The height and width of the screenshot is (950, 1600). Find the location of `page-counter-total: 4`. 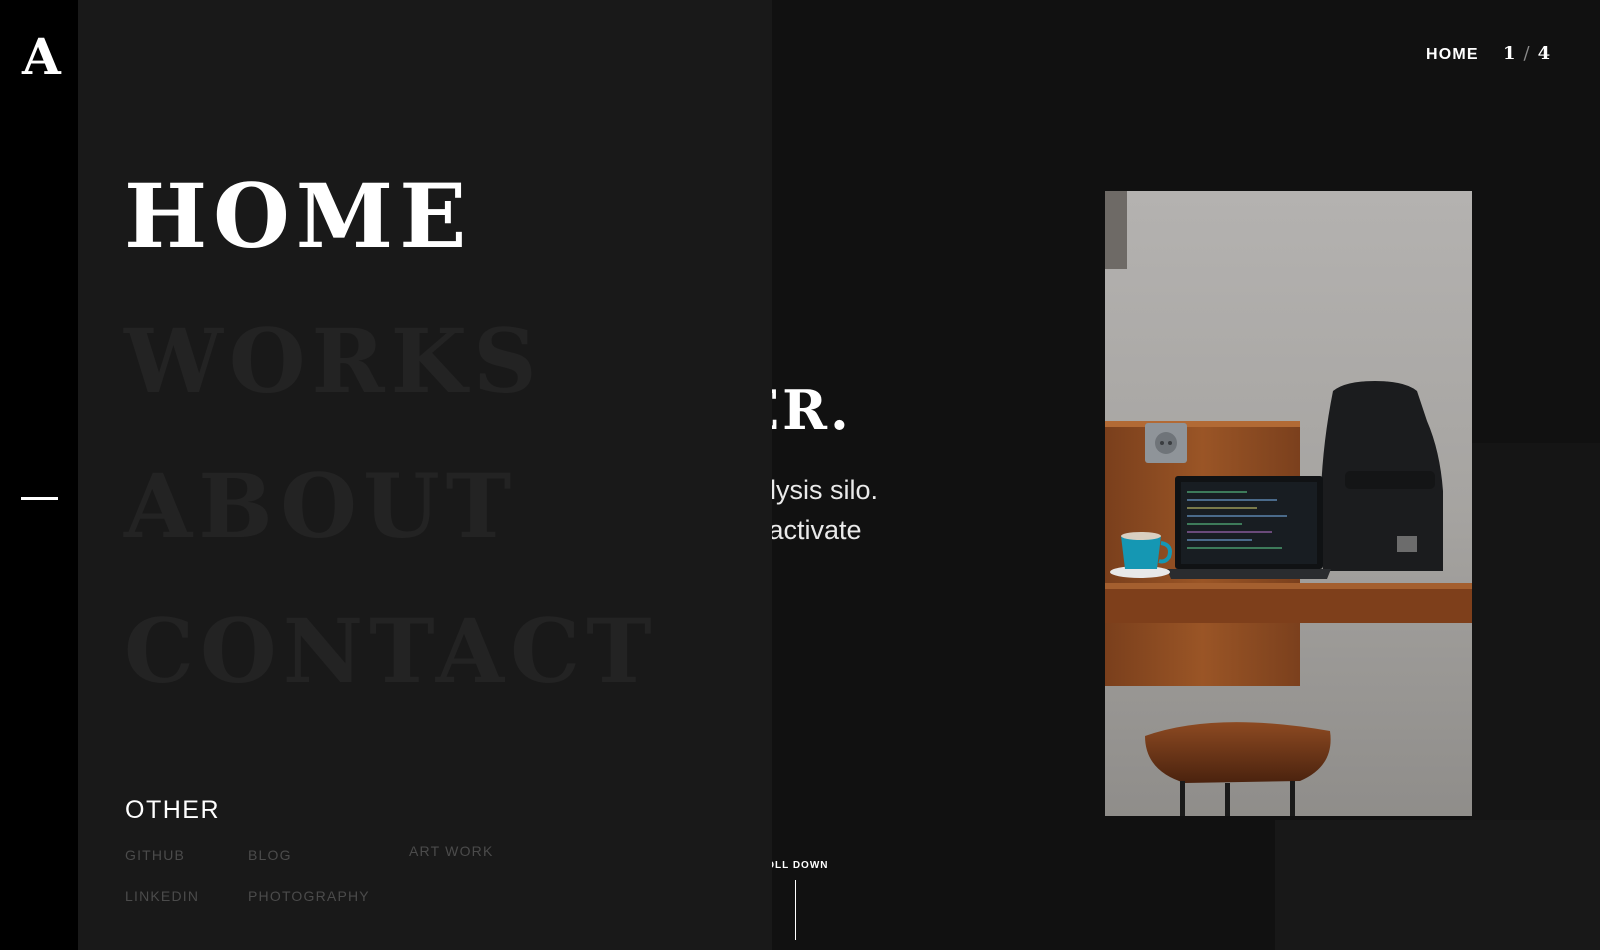

page-counter-total: 4 is located at coordinates (1544, 53).